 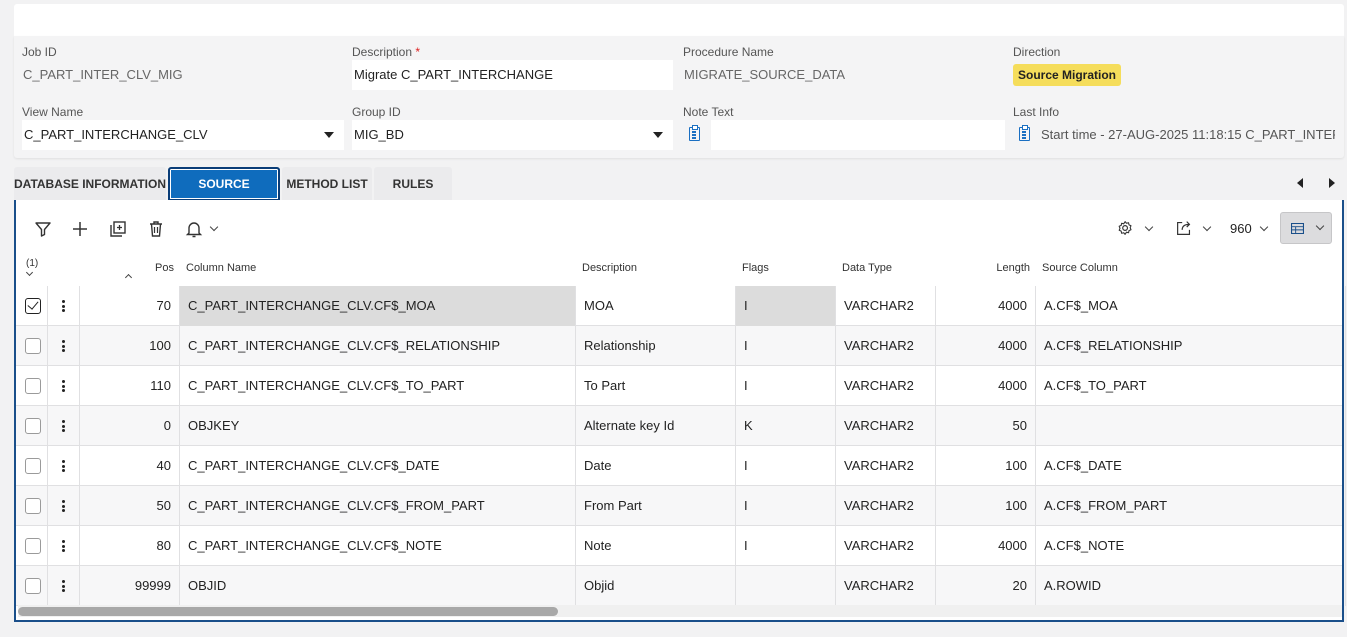 I want to click on duplicate-icon, so click(x=118, y=229).